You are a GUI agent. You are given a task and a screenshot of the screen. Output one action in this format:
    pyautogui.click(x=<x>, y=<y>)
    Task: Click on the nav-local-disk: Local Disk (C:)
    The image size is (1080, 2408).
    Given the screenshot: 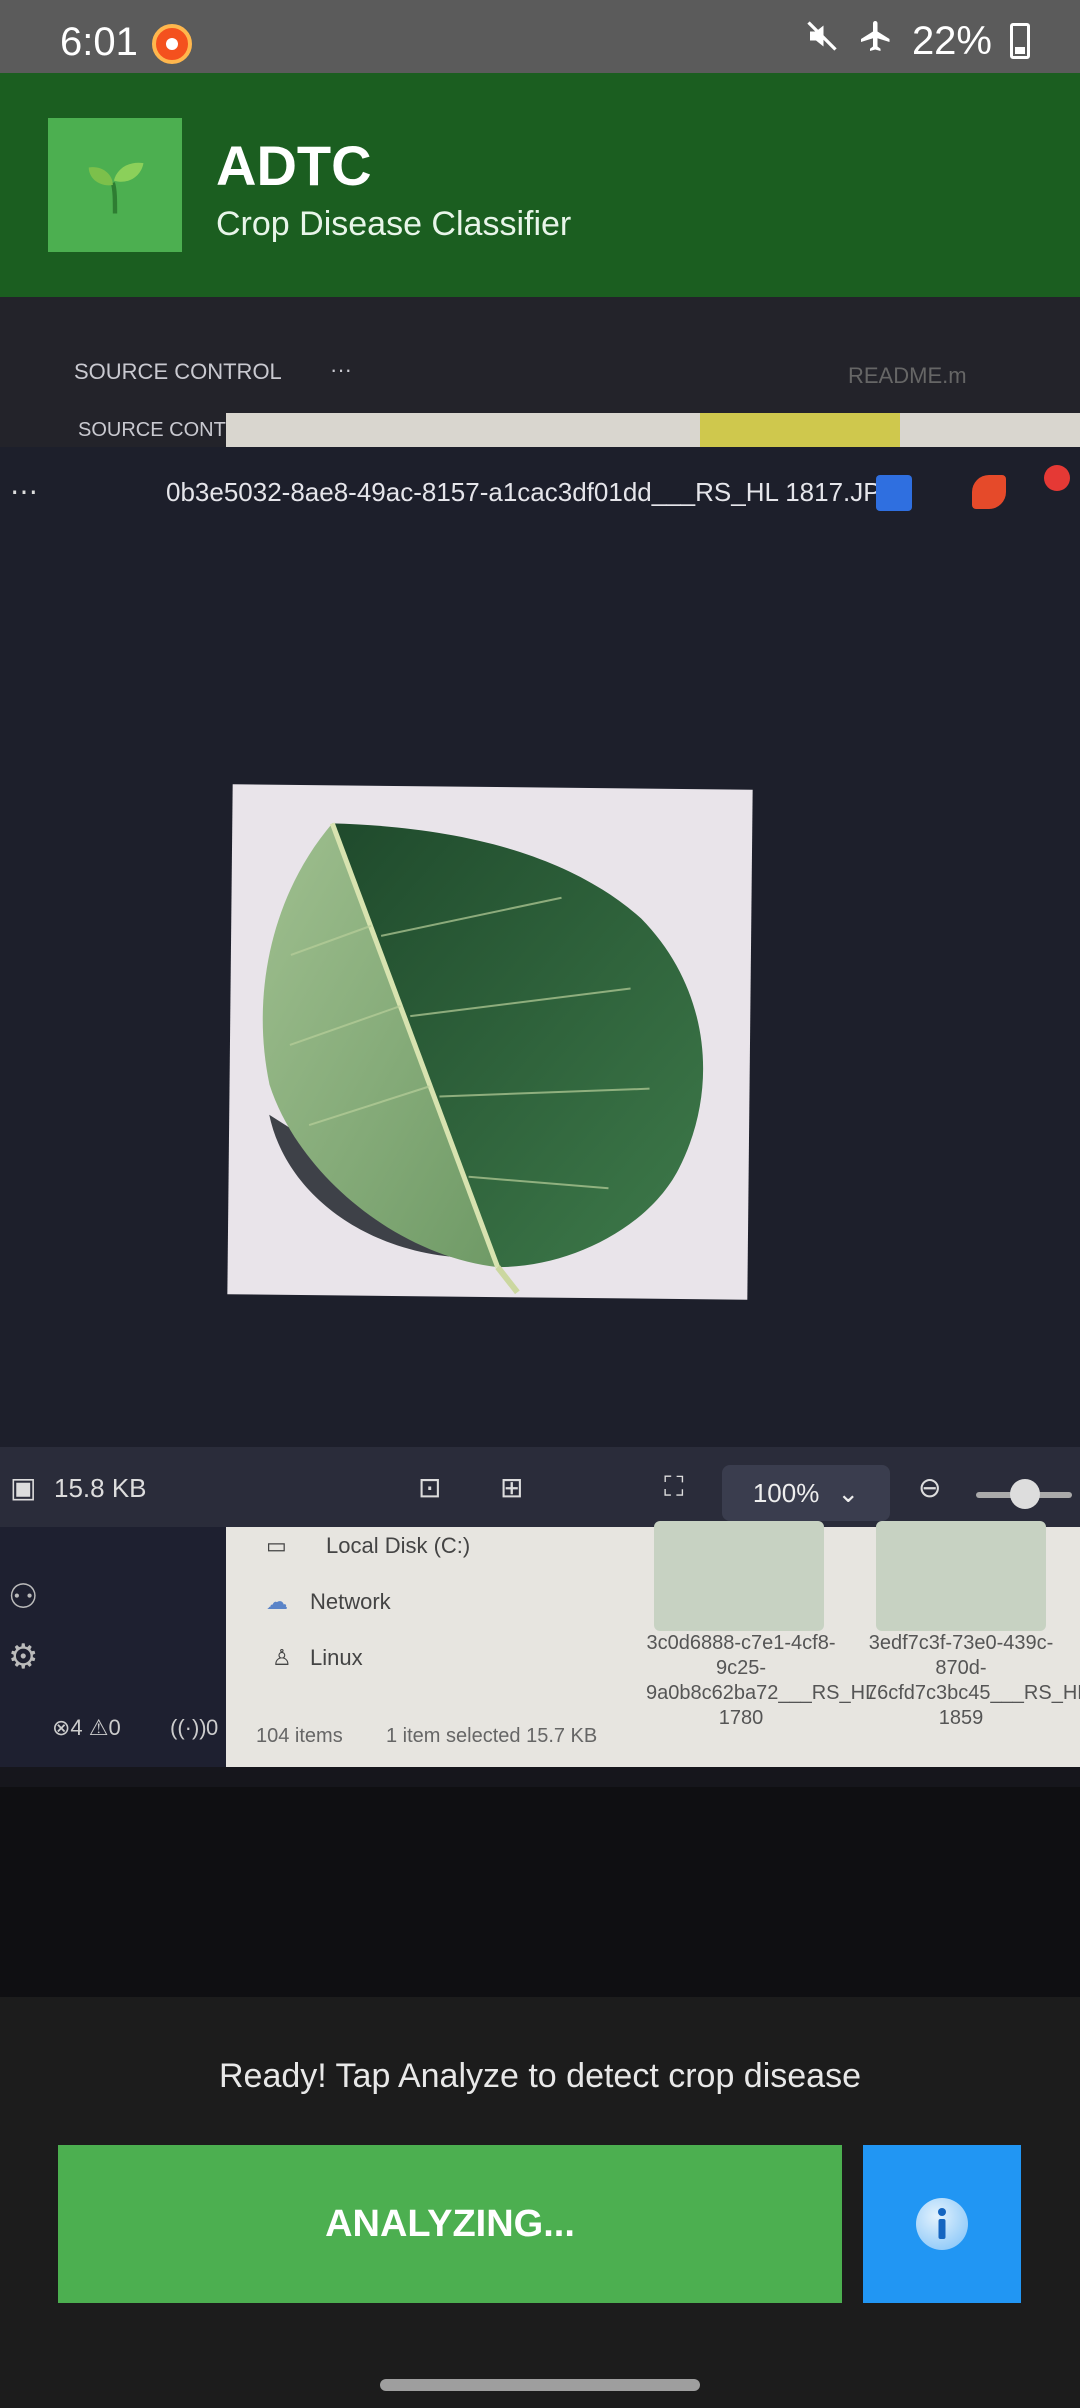 What is the action you would take?
    pyautogui.click(x=398, y=1545)
    